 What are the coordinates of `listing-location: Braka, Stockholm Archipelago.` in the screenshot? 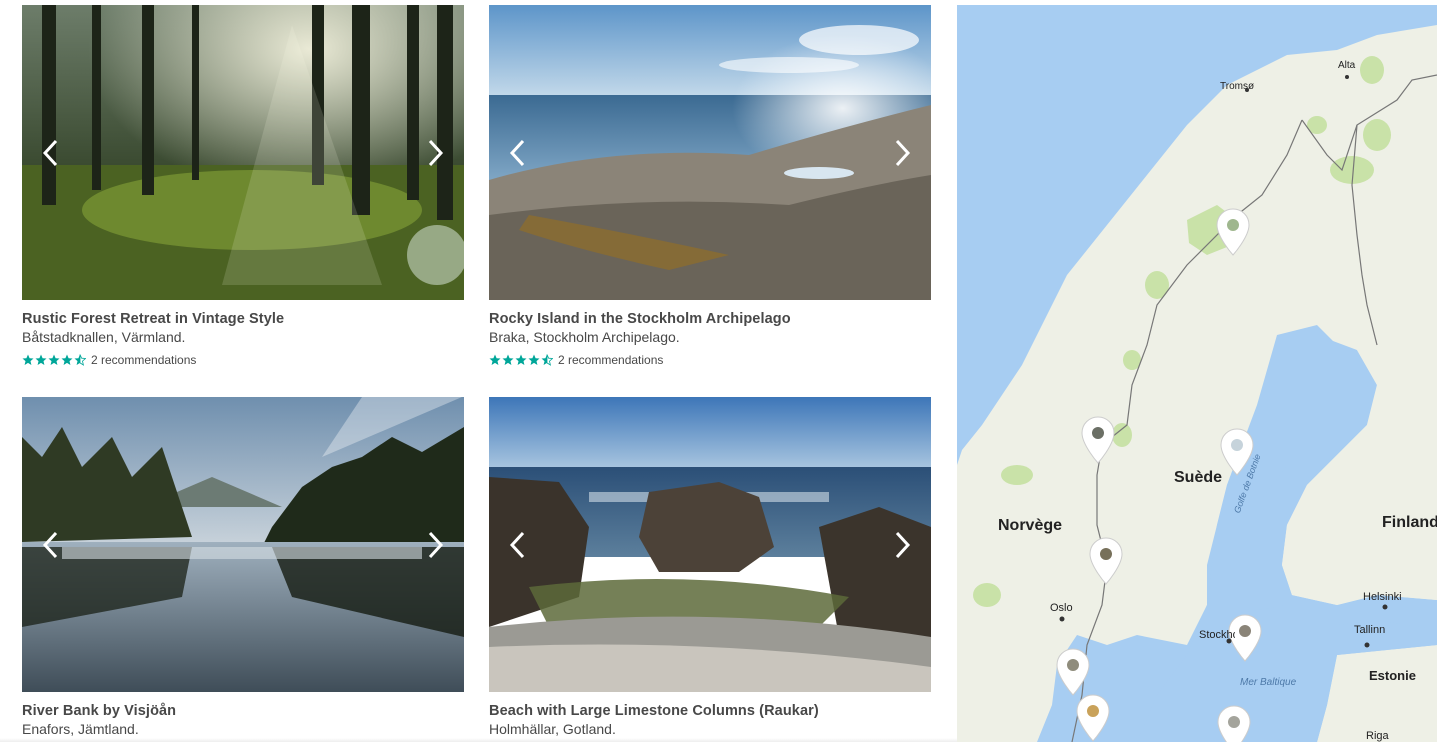 It's located at (584, 337).